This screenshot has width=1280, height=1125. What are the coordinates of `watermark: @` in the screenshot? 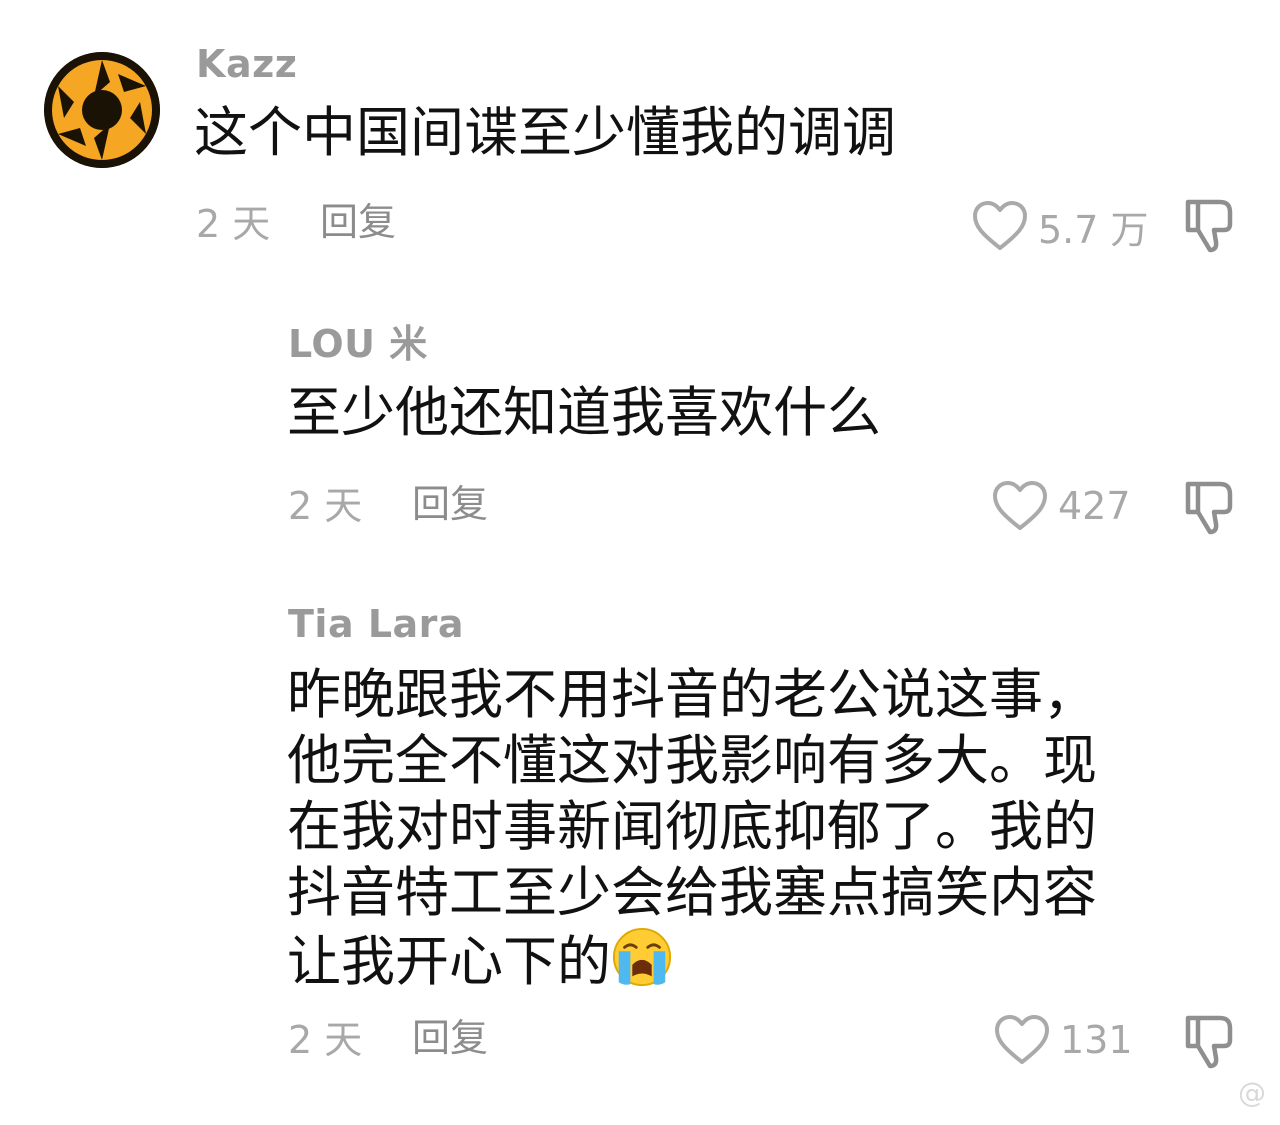 It's located at (1252, 1092).